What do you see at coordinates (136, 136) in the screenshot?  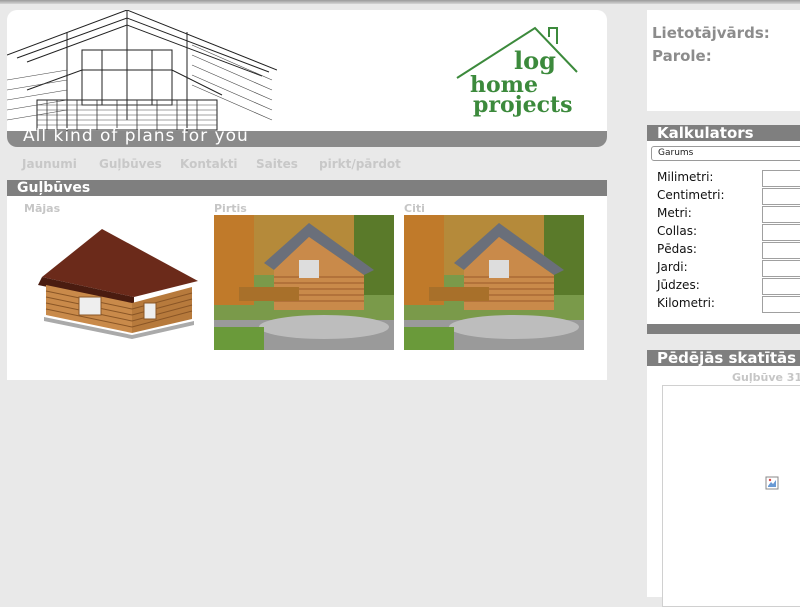 I see `site-slogan: All kind of plans for you` at bounding box center [136, 136].